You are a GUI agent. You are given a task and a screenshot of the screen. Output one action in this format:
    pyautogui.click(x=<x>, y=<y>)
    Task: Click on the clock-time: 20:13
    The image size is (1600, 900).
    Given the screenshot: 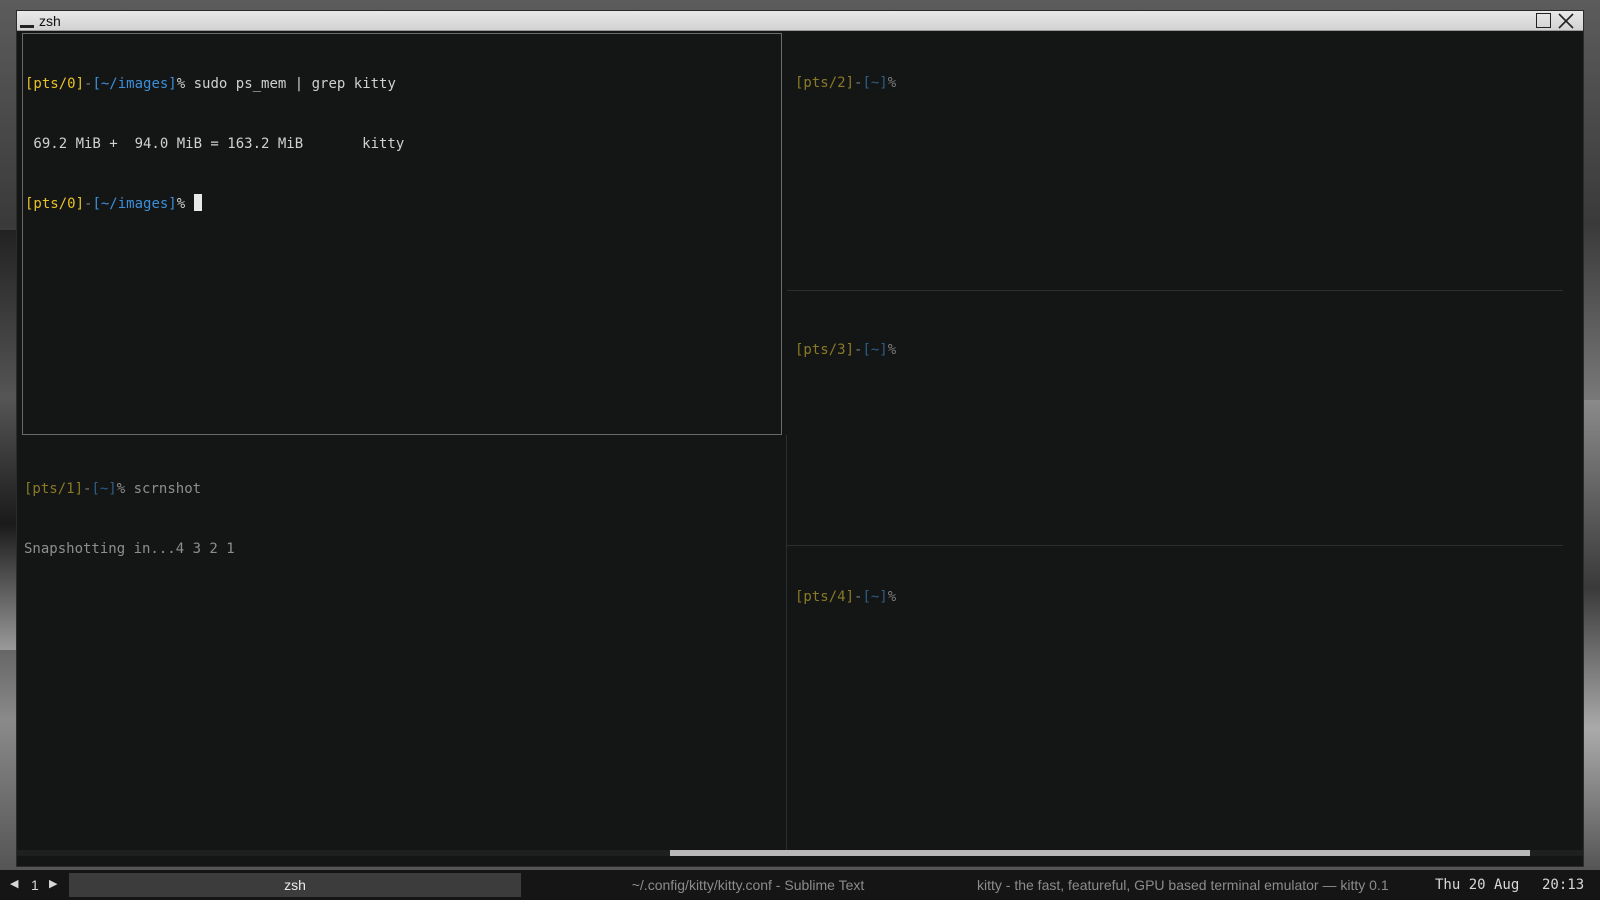 What is the action you would take?
    pyautogui.click(x=1563, y=885)
    